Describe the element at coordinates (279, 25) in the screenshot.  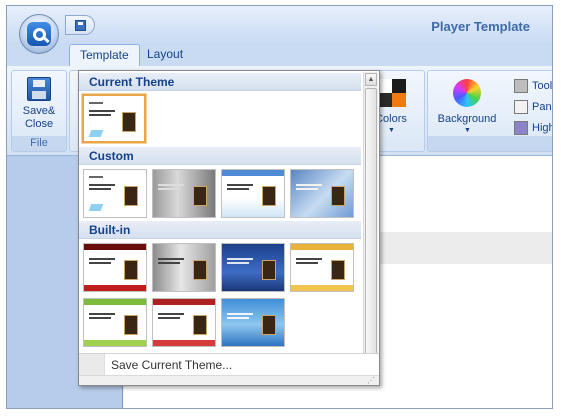
I see `title-bar: Player Template` at that location.